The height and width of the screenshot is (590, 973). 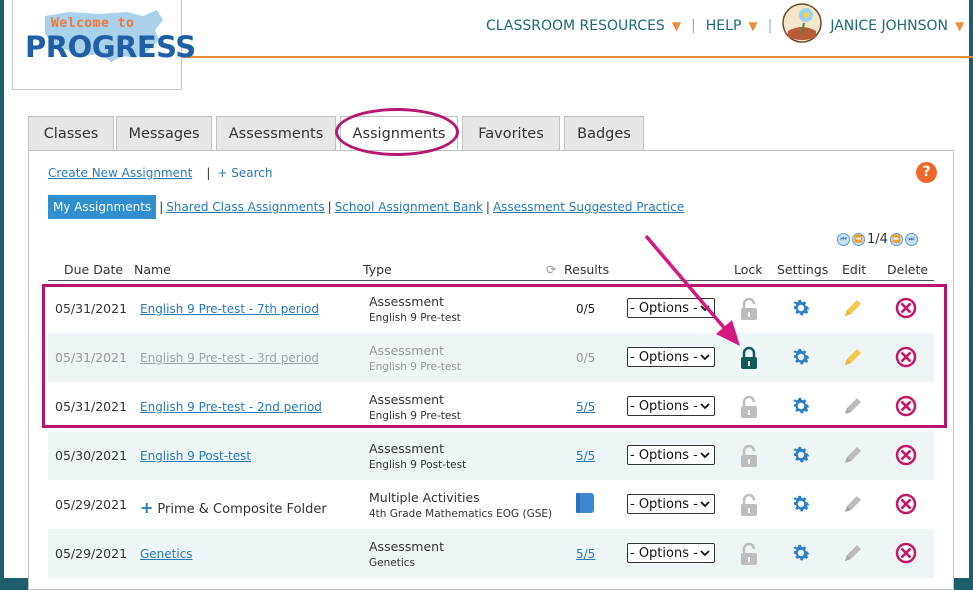 What do you see at coordinates (110, 47) in the screenshot?
I see `logo-progress-text: PROGRESS` at bounding box center [110, 47].